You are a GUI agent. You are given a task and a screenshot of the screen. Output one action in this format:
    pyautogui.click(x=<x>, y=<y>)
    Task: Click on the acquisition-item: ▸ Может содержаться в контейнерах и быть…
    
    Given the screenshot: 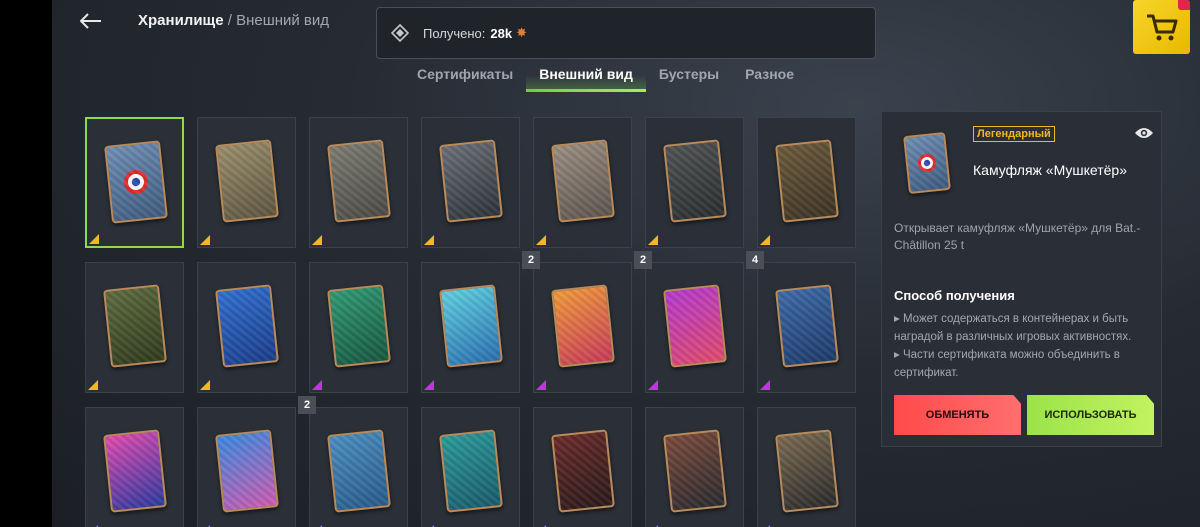 What is the action you would take?
    pyautogui.click(x=1013, y=328)
    